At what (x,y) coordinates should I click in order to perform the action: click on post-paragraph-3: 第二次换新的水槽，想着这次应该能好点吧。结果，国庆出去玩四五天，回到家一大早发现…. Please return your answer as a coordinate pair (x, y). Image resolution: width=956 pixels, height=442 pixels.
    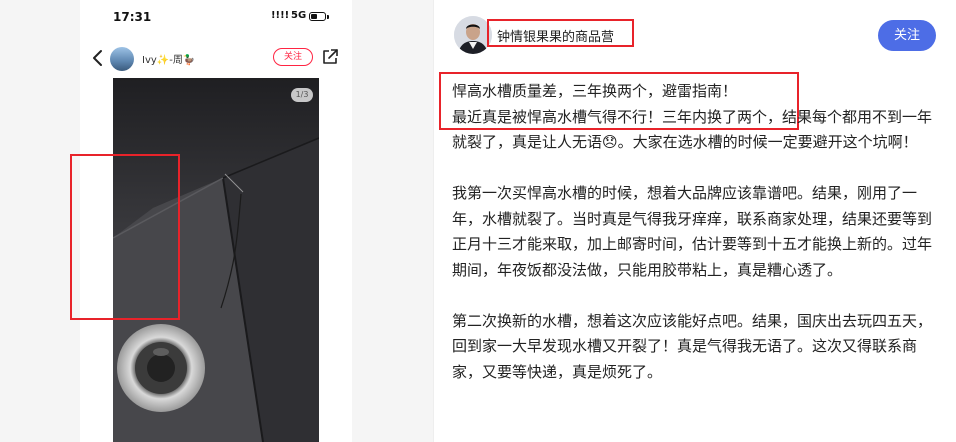
    Looking at the image, I should click on (692, 346).